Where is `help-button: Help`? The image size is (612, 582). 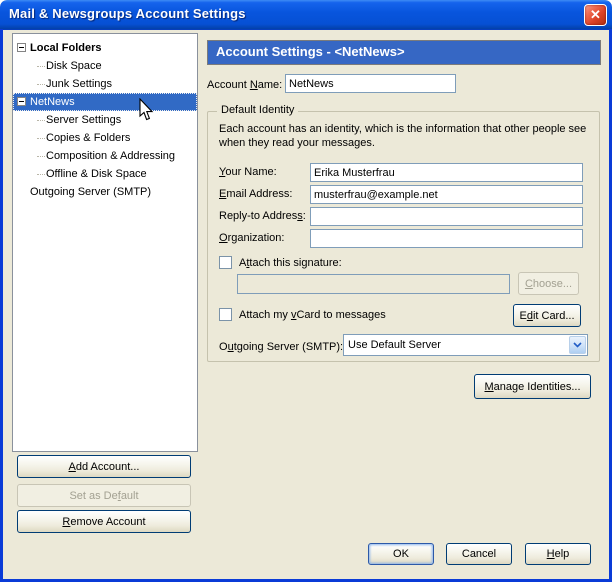
help-button: Help is located at coordinates (558, 554).